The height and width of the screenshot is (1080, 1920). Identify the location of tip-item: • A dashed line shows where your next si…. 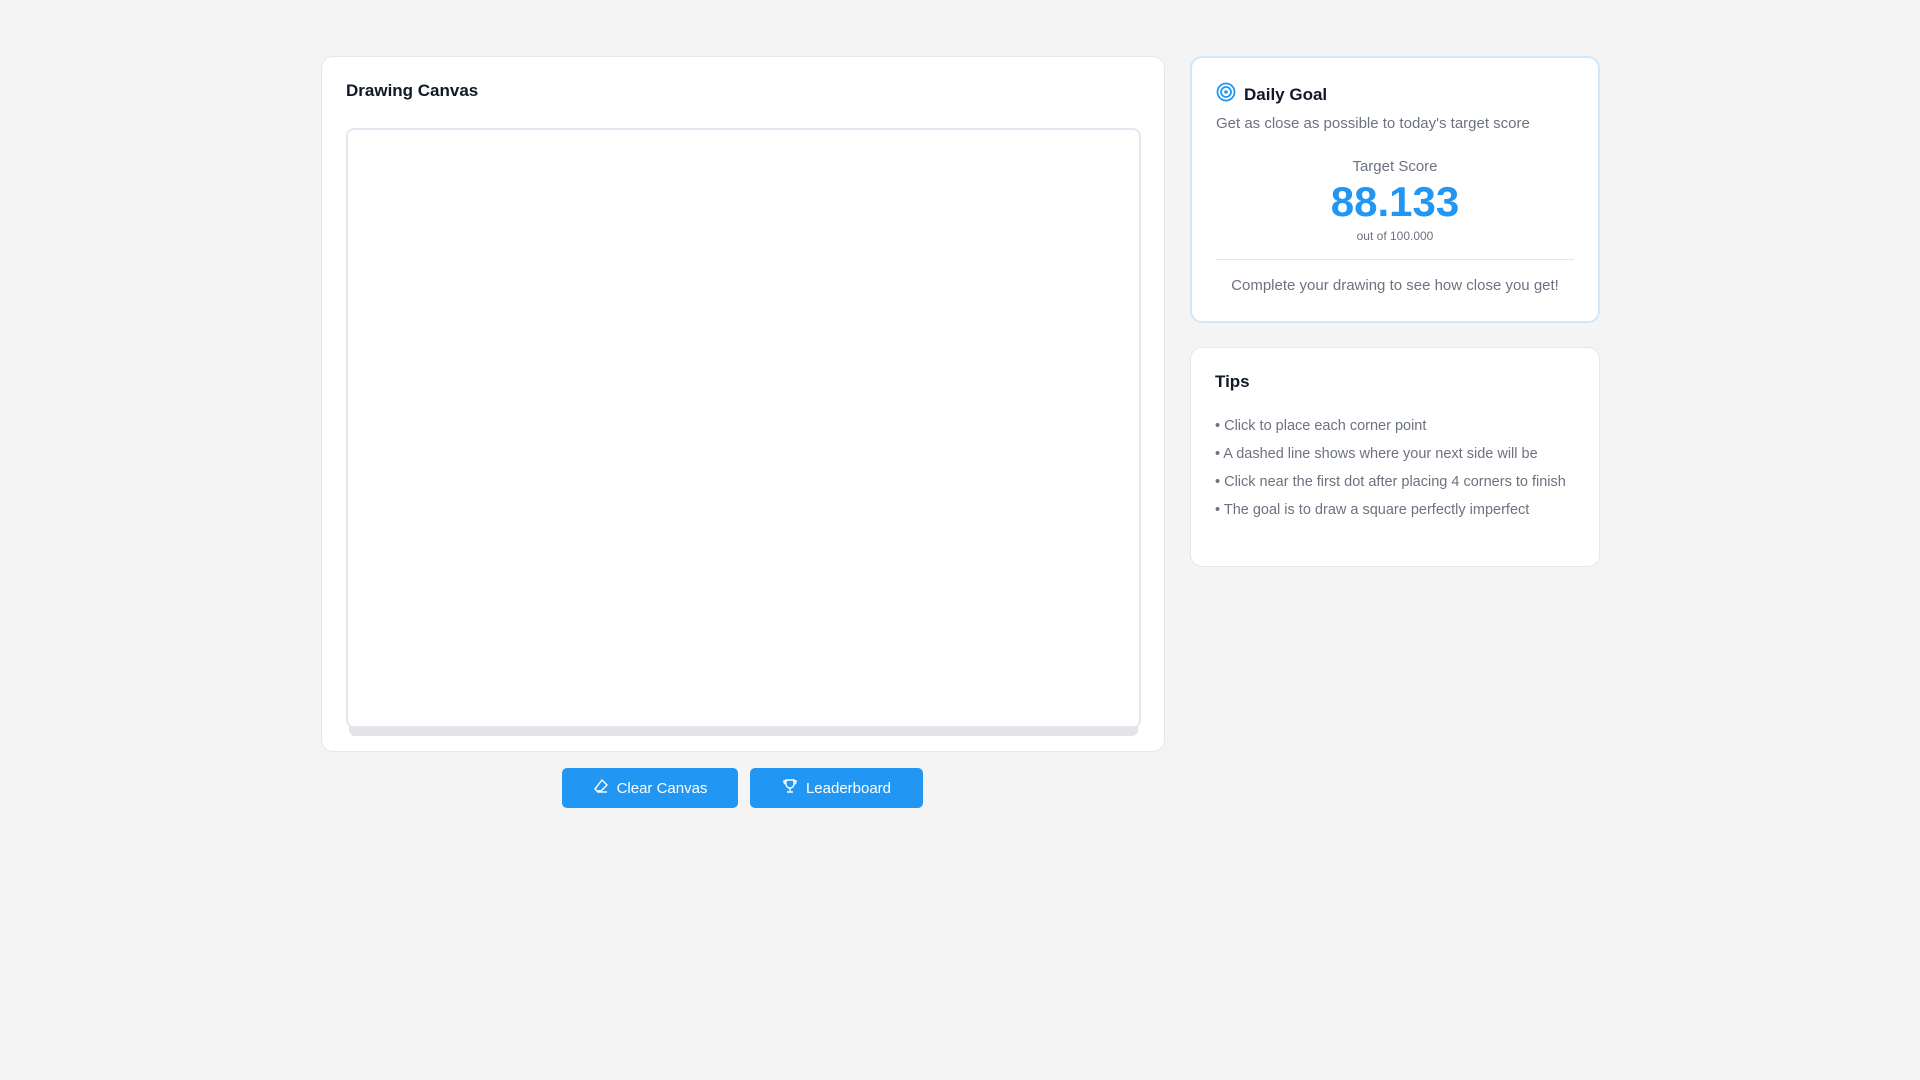
(1376, 454).